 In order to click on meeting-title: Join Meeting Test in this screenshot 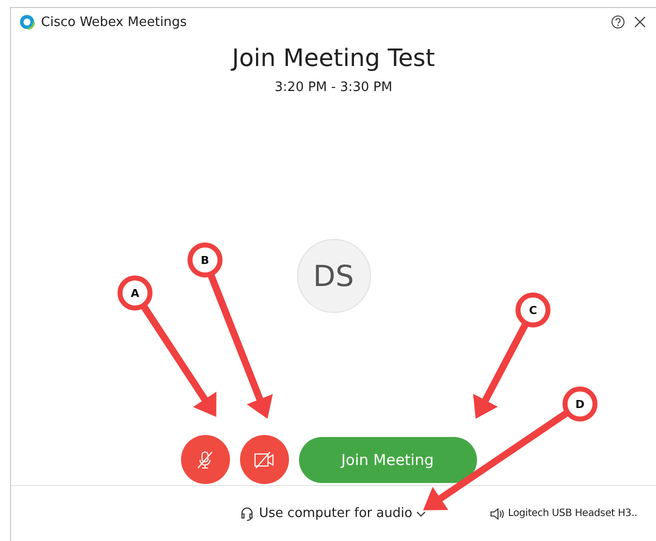, I will do `click(333, 58)`.